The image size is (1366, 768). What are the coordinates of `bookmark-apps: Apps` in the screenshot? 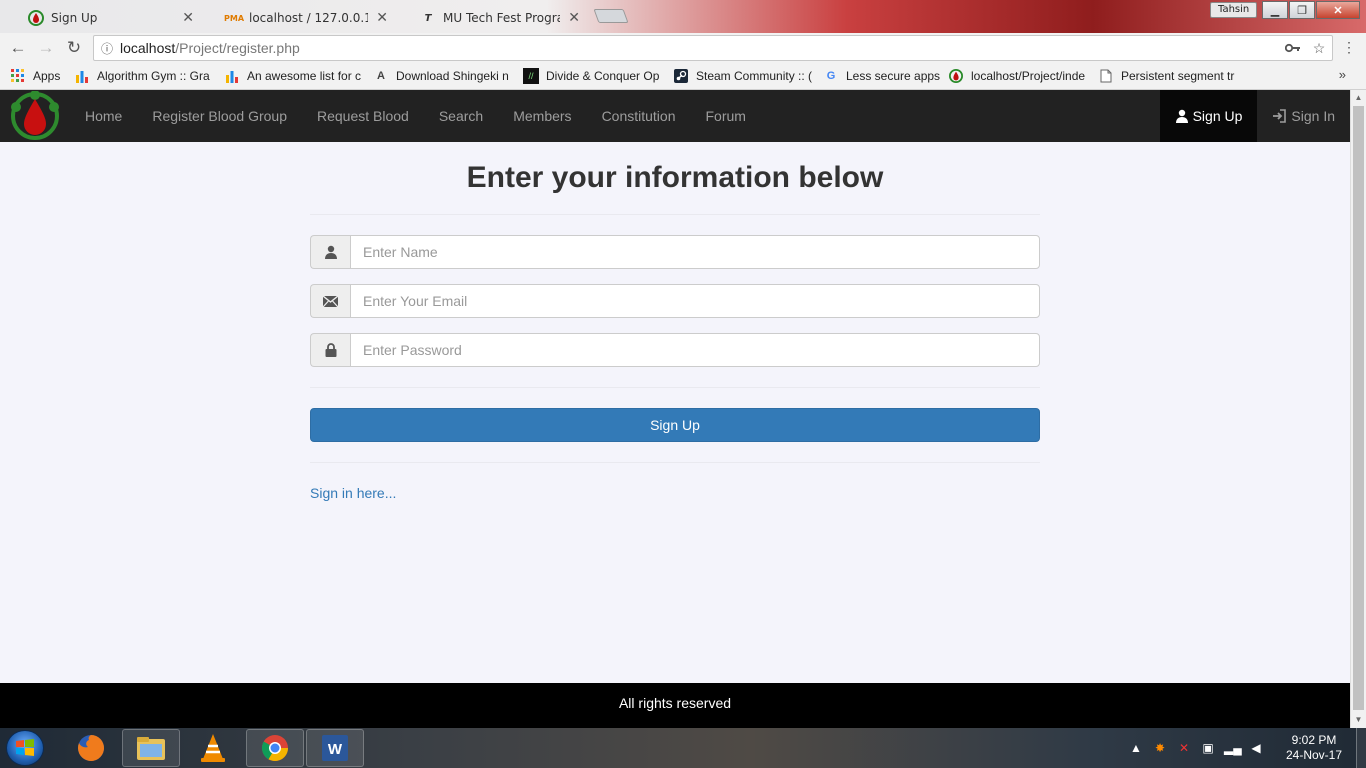 It's located at (42, 76).